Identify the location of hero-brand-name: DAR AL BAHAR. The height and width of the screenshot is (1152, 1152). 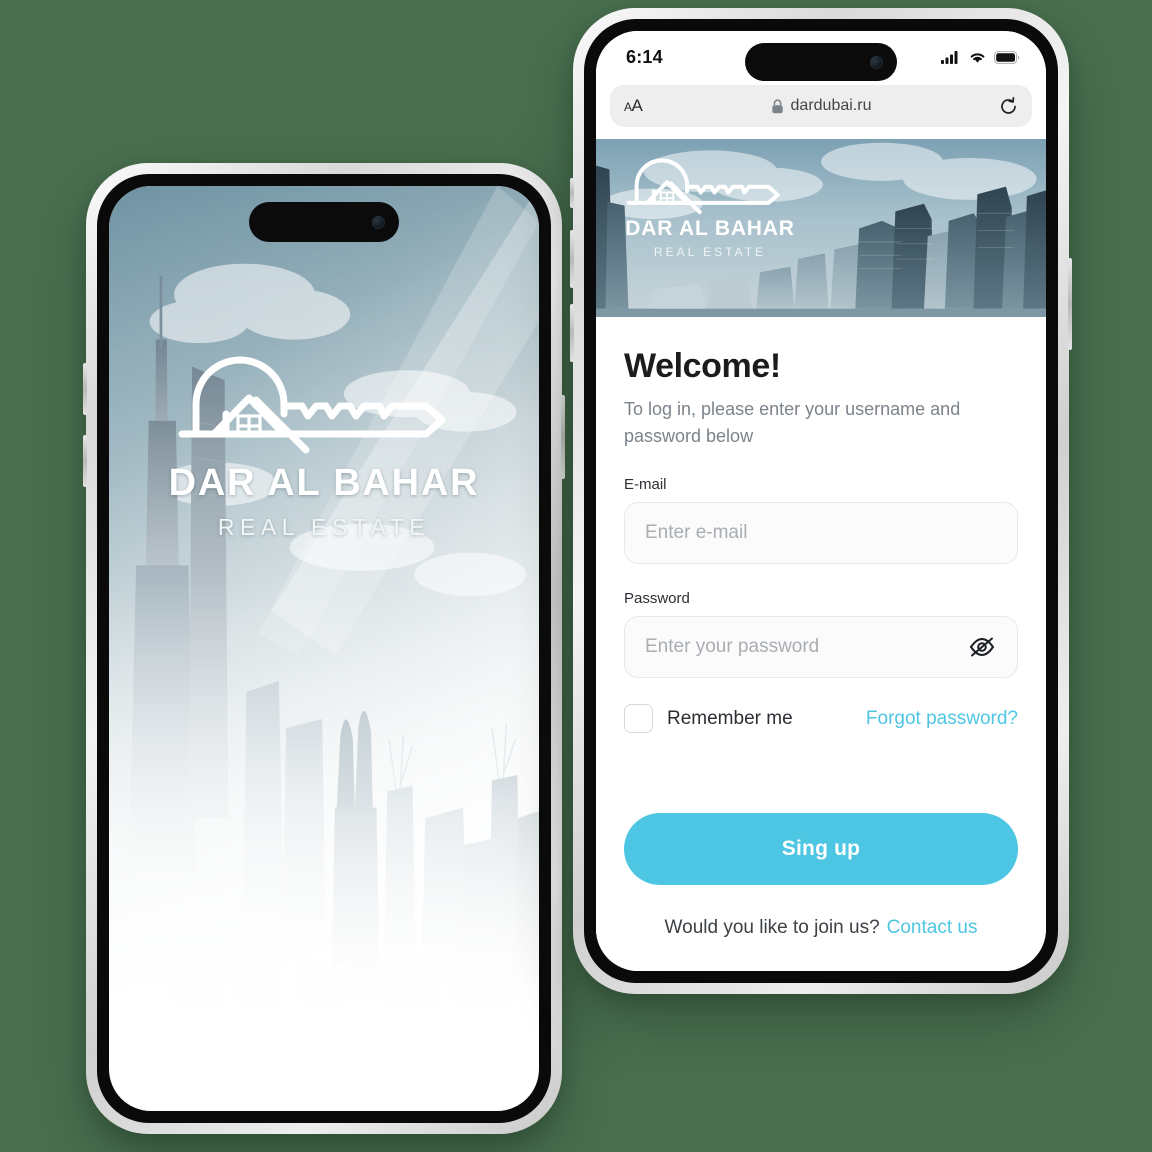
(710, 229).